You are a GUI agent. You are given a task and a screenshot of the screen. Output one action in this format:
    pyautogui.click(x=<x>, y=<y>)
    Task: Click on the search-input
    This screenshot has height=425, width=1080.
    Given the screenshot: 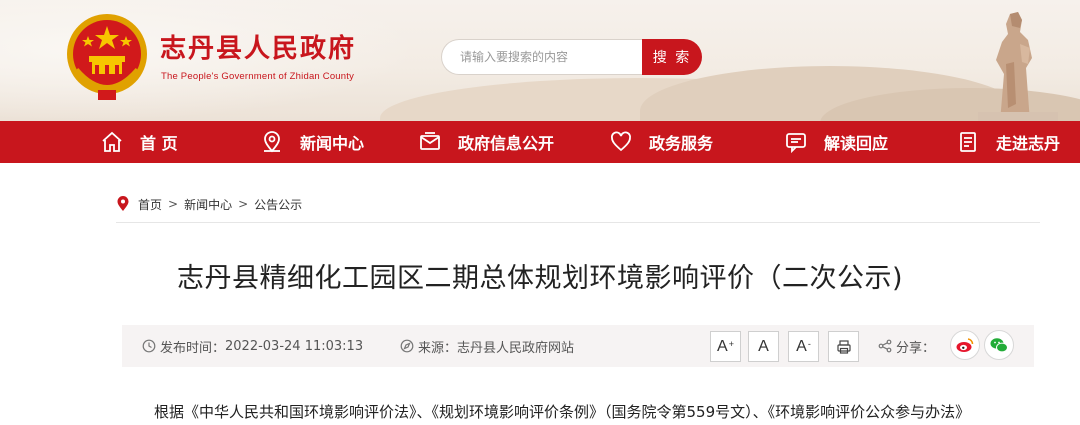 What is the action you would take?
    pyautogui.click(x=543, y=57)
    